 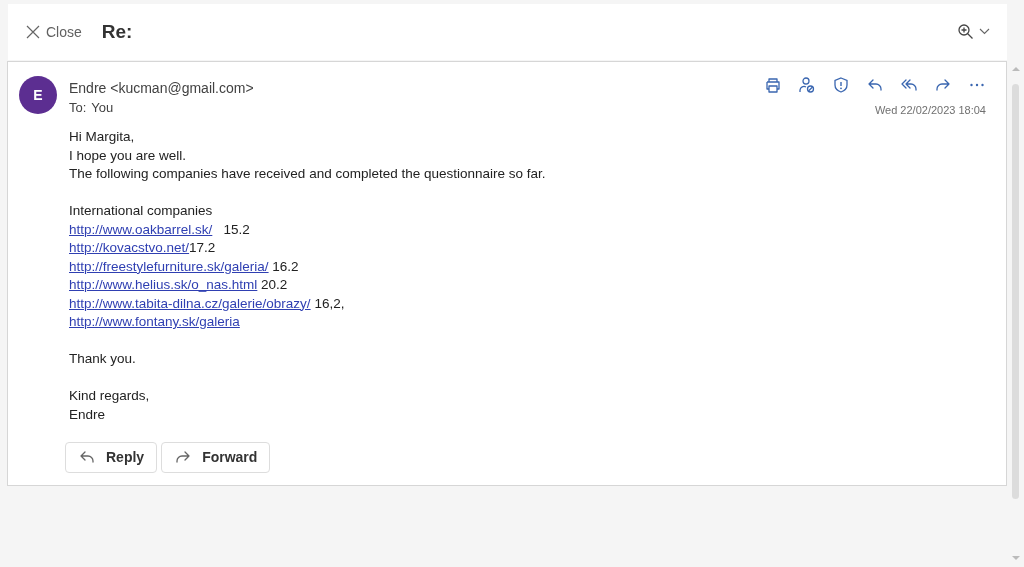 What do you see at coordinates (163, 285) in the screenshot?
I see `link: http://www.helius.sk/o_nas.html` at bounding box center [163, 285].